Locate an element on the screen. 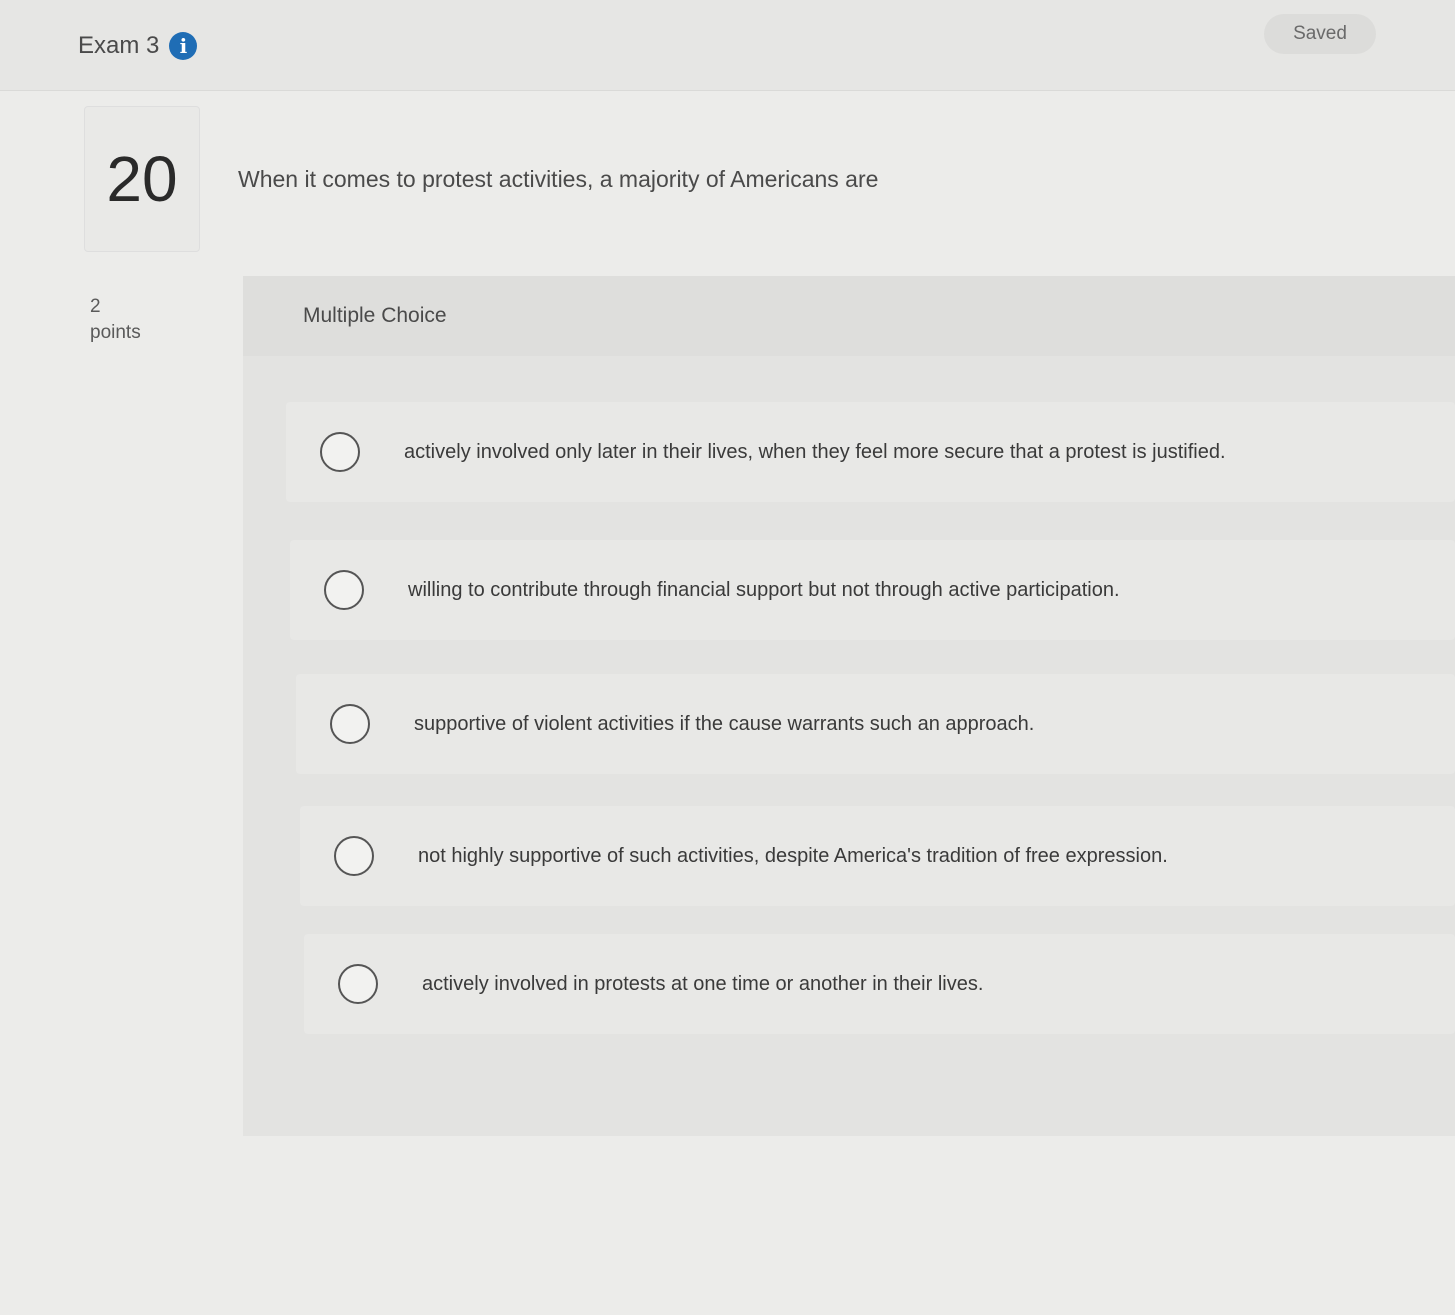  question-number: 20 is located at coordinates (142, 179).